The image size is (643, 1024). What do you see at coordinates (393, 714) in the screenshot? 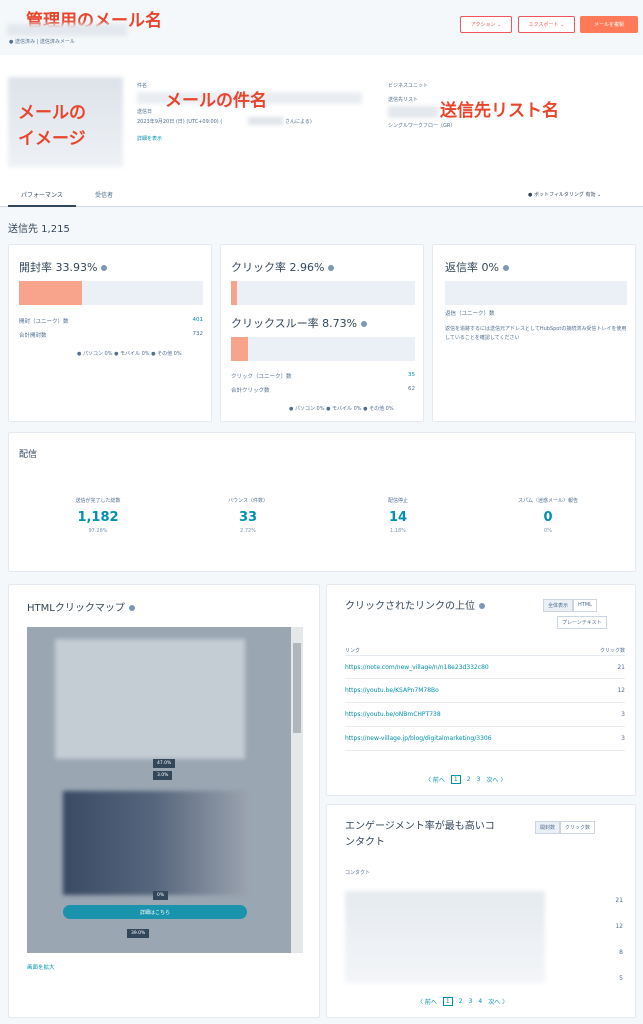
I see `link-url: https://youtu.be/oNBmCHPT738` at bounding box center [393, 714].